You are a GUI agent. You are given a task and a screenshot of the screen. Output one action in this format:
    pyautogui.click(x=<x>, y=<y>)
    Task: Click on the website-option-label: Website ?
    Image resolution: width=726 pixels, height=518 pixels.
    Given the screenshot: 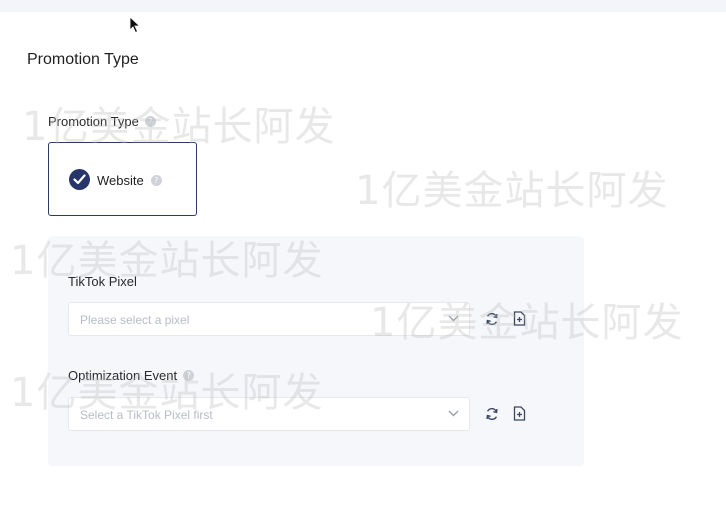 What is the action you would take?
    pyautogui.click(x=129, y=180)
    